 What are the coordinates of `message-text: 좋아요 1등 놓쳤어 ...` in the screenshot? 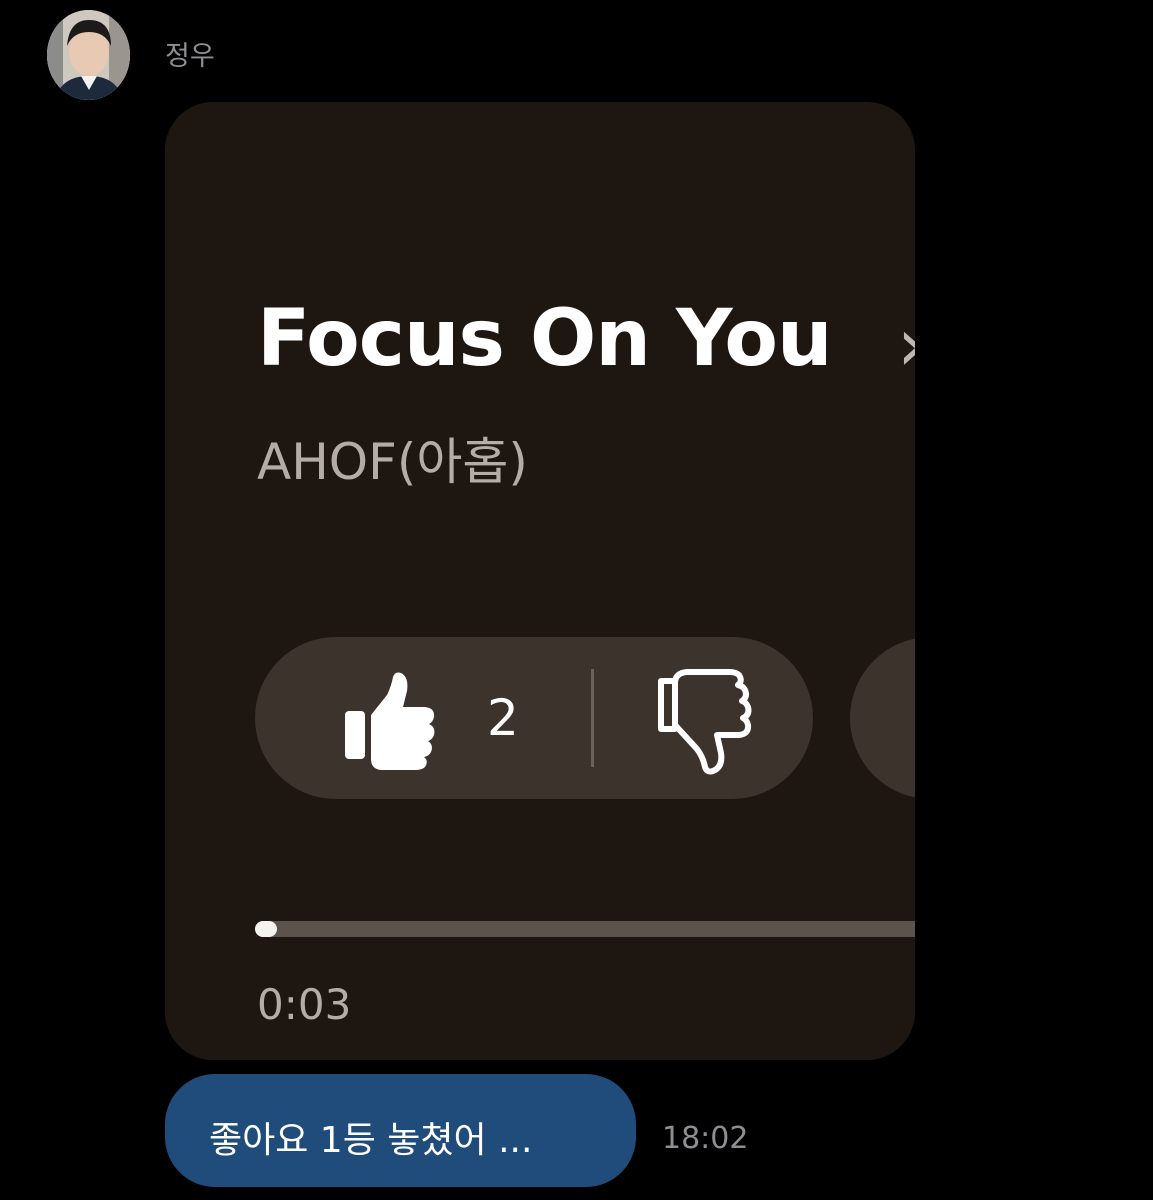 It's located at (371, 1140).